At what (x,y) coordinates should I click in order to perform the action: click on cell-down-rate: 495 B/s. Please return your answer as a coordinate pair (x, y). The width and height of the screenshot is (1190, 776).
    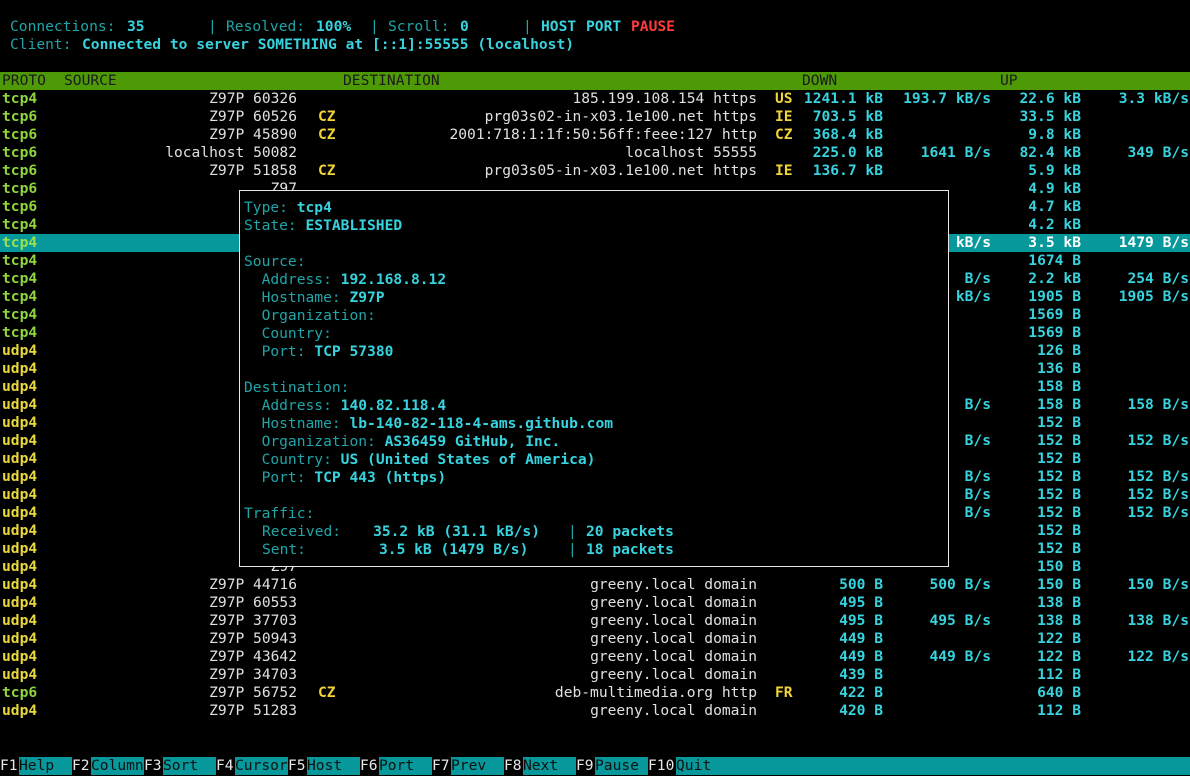
    Looking at the image, I should click on (960, 620).